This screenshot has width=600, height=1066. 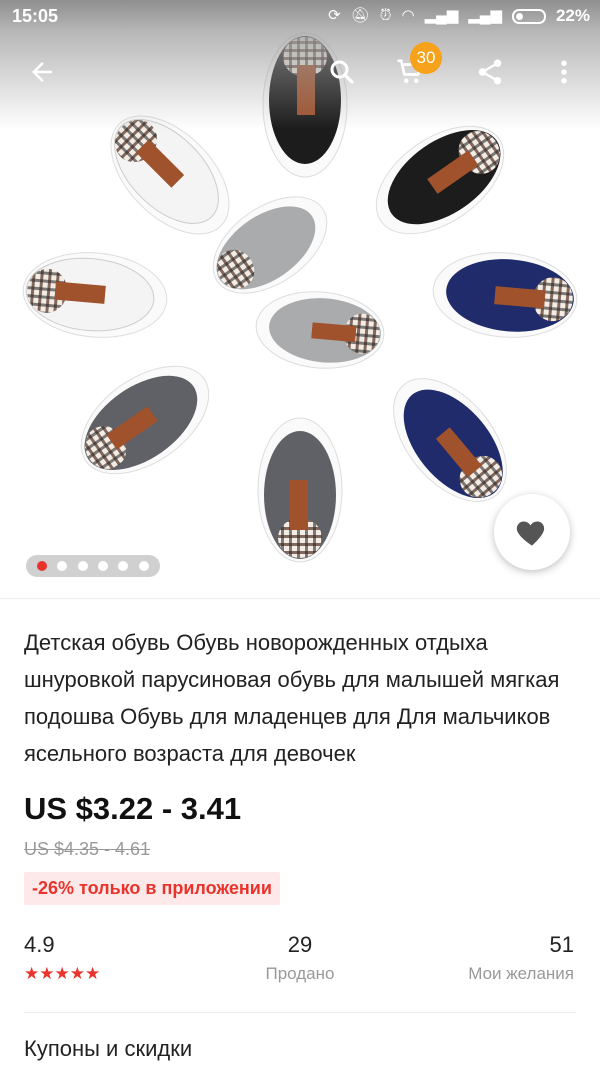 What do you see at coordinates (360, 15) in the screenshot?
I see `mute-bell-icon: 🔕︎` at bounding box center [360, 15].